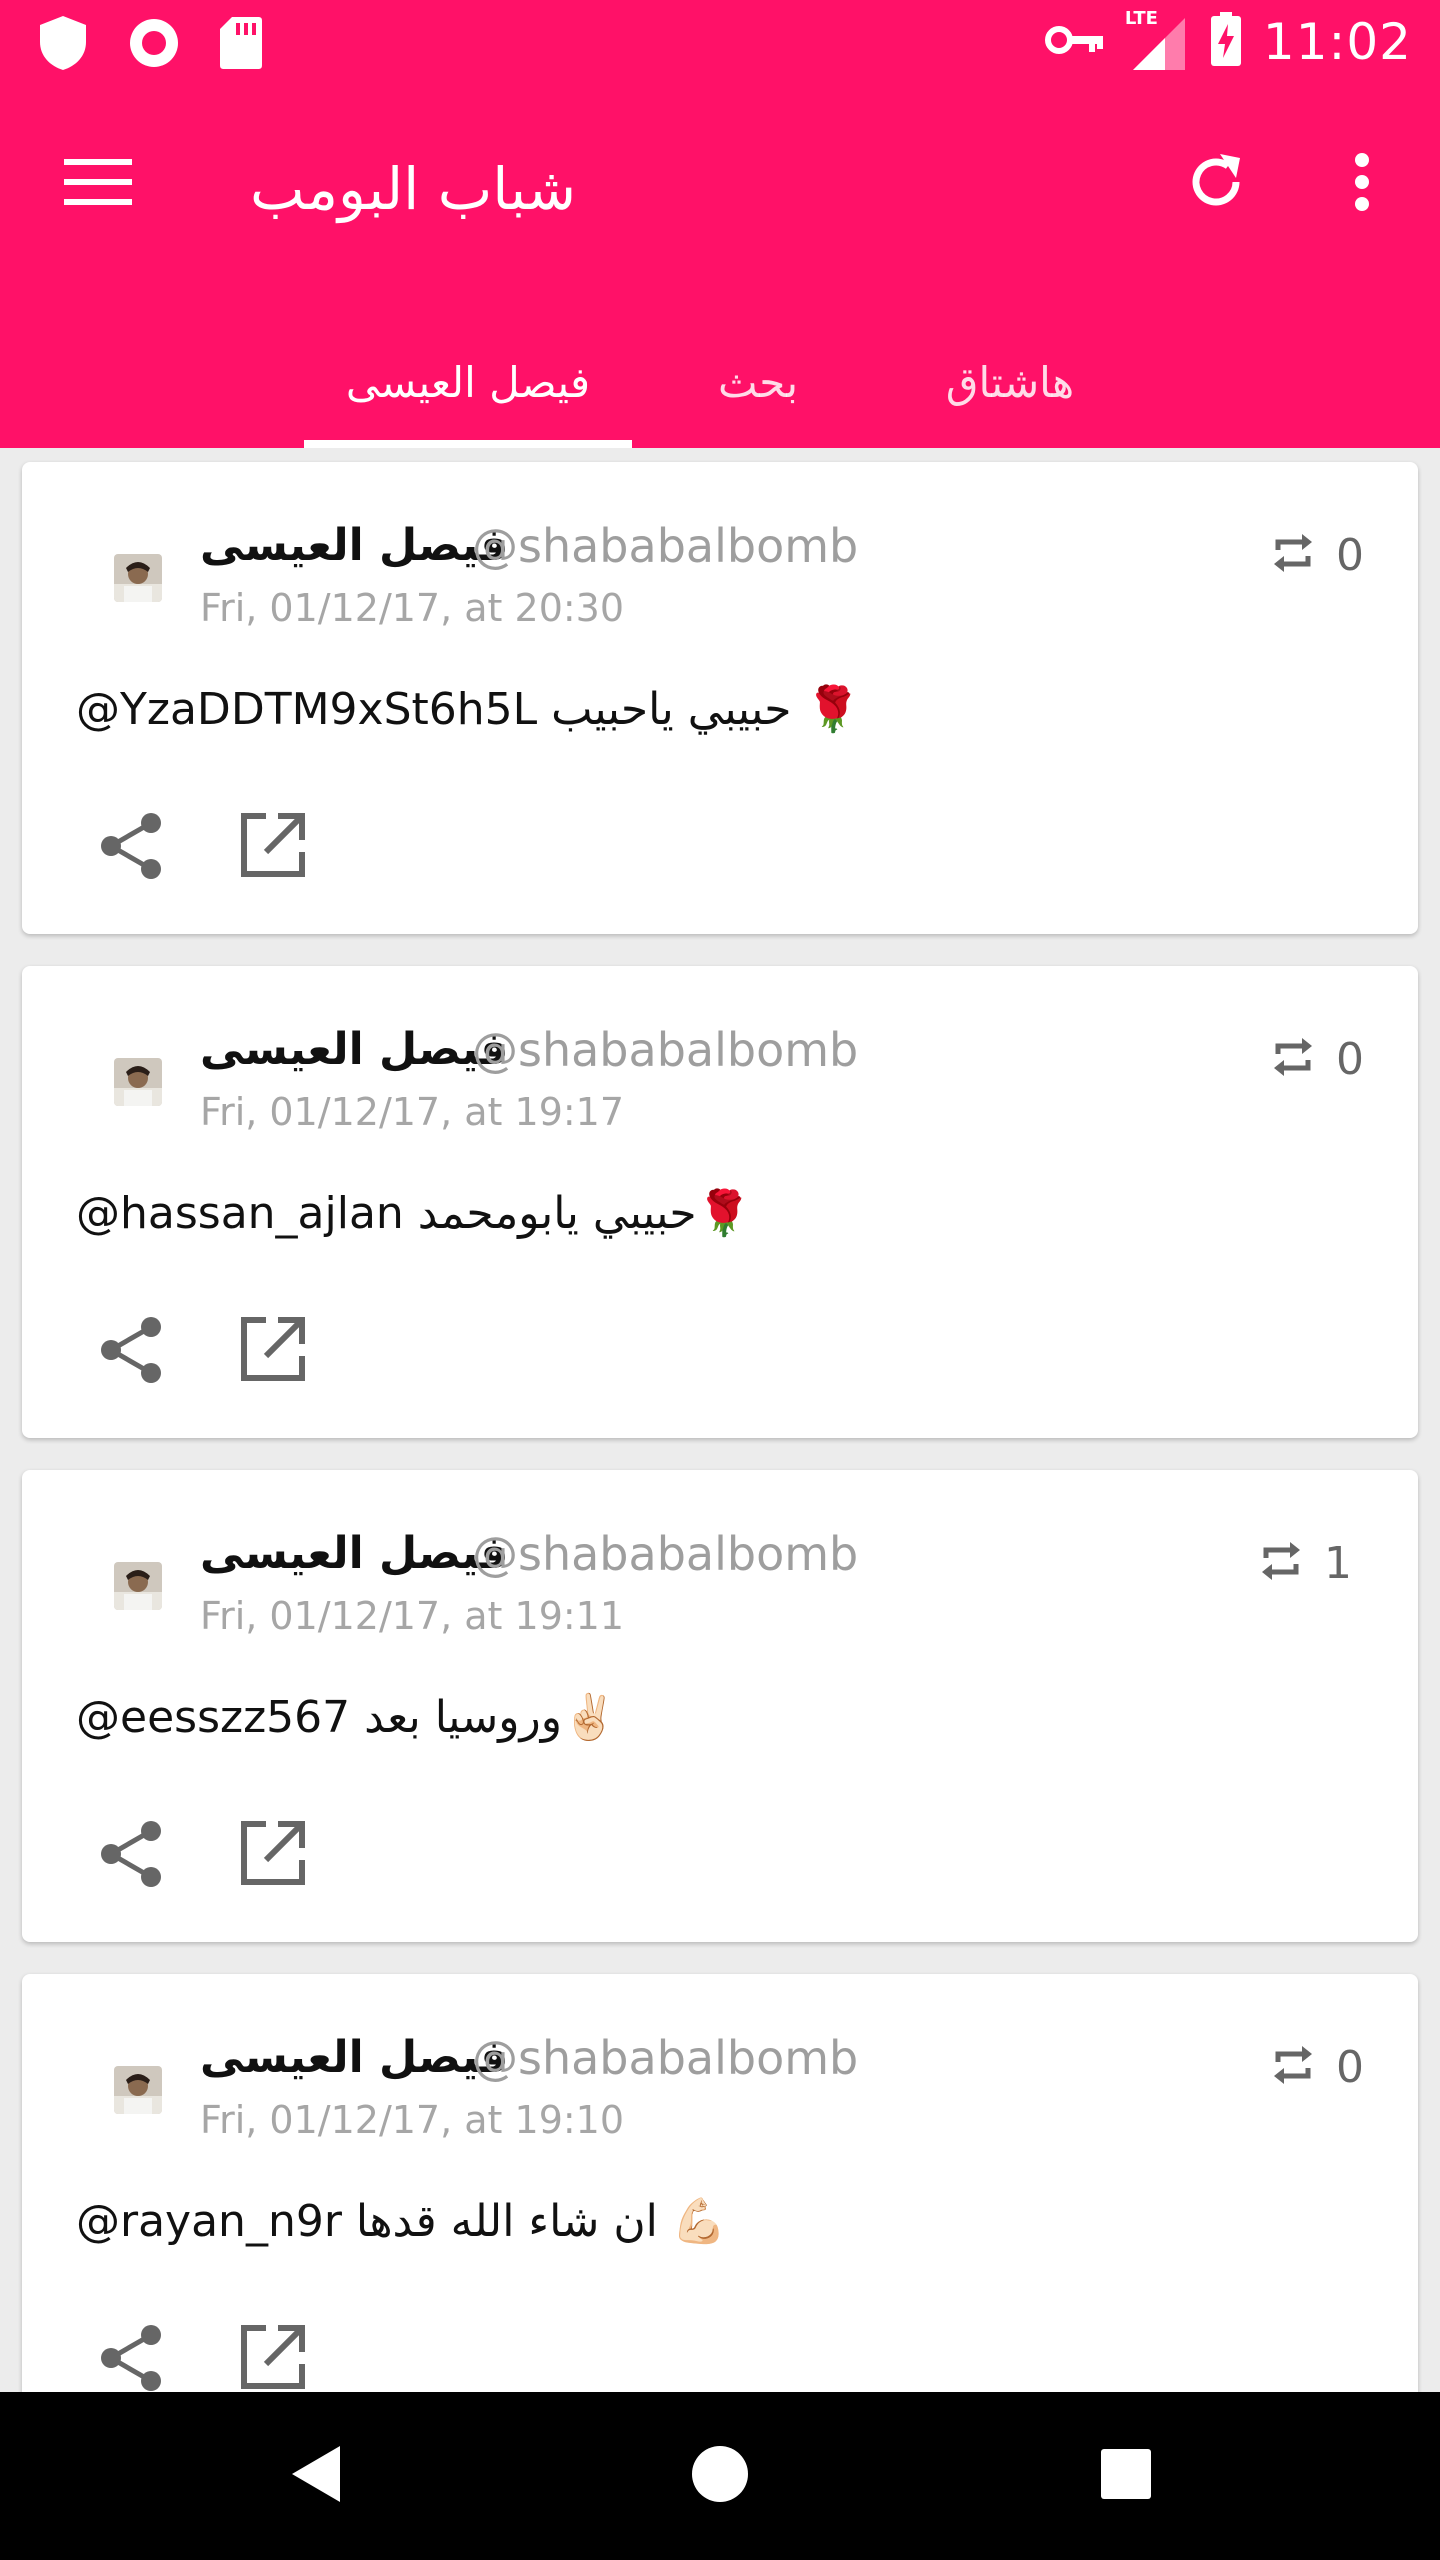 This screenshot has width=1440, height=2560. I want to click on tweet-time: Fri, 01/12/17, at 19:17, so click(412, 1112).